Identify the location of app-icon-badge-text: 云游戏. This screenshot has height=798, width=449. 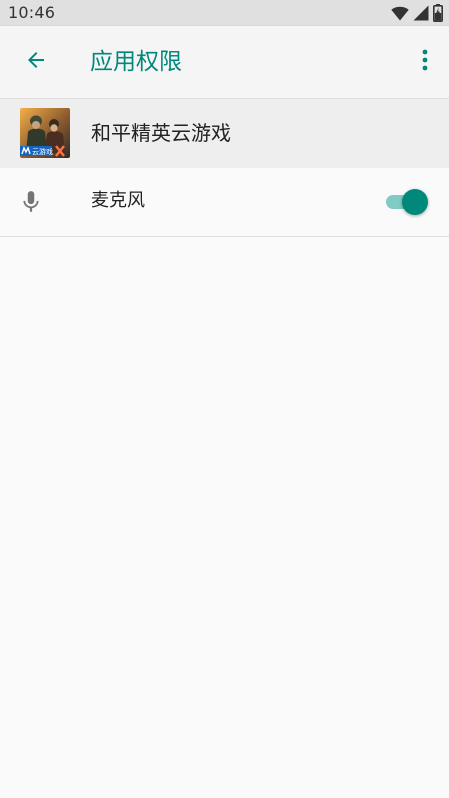
(42, 151).